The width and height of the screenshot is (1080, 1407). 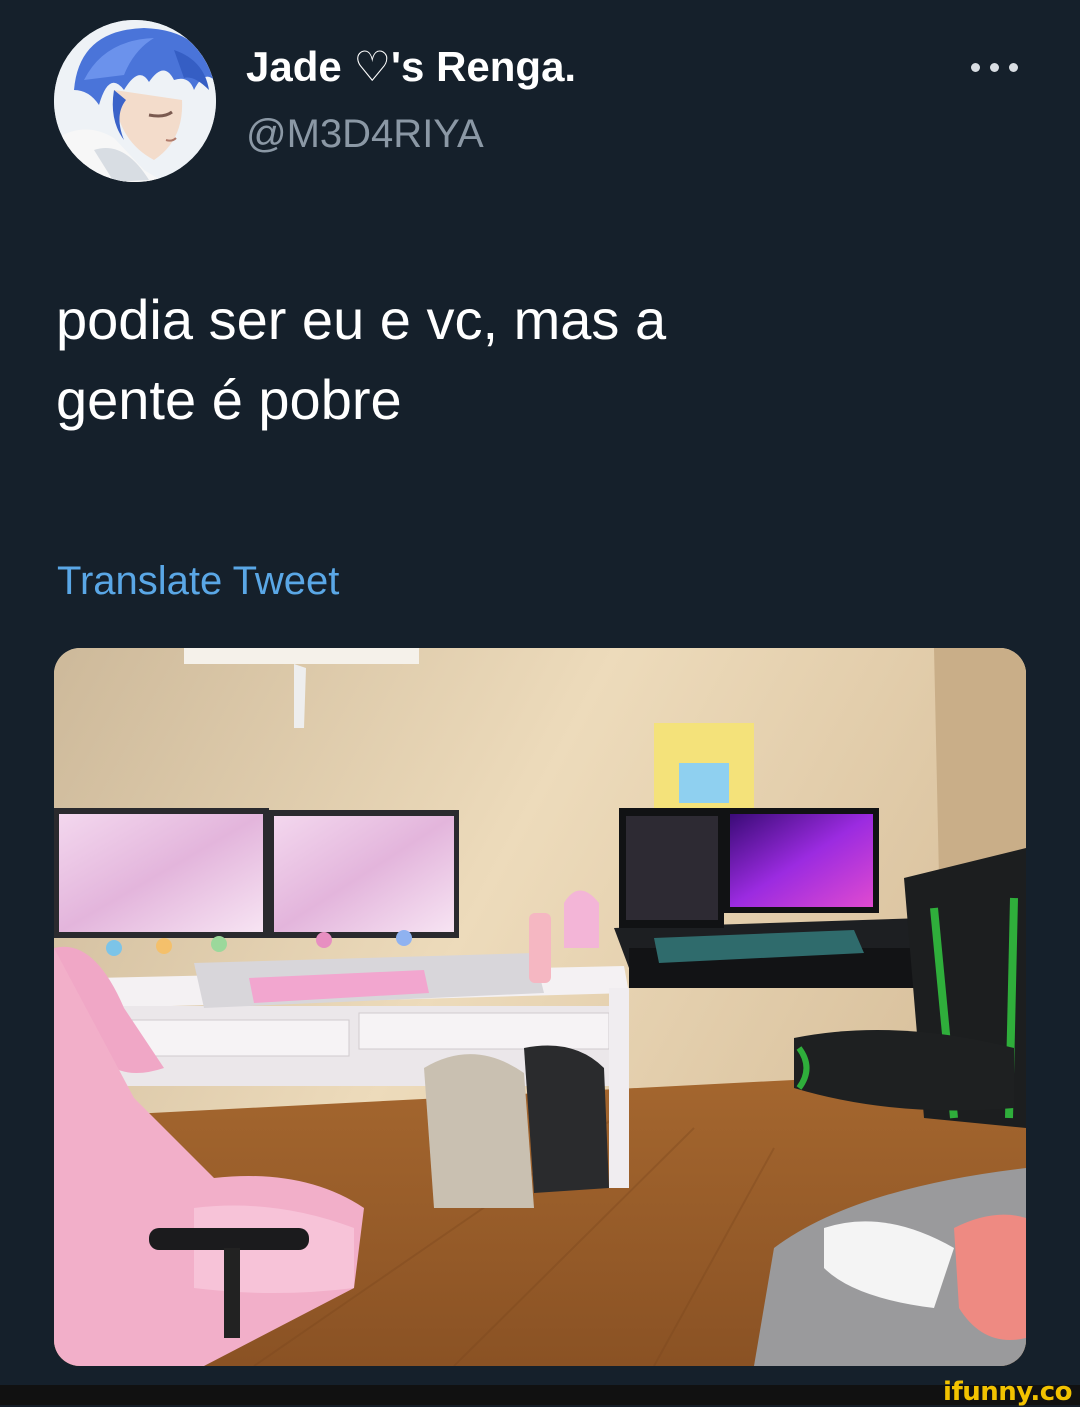 What do you see at coordinates (198, 581) in the screenshot?
I see `translate-tweet-link: Translate Tweet` at bounding box center [198, 581].